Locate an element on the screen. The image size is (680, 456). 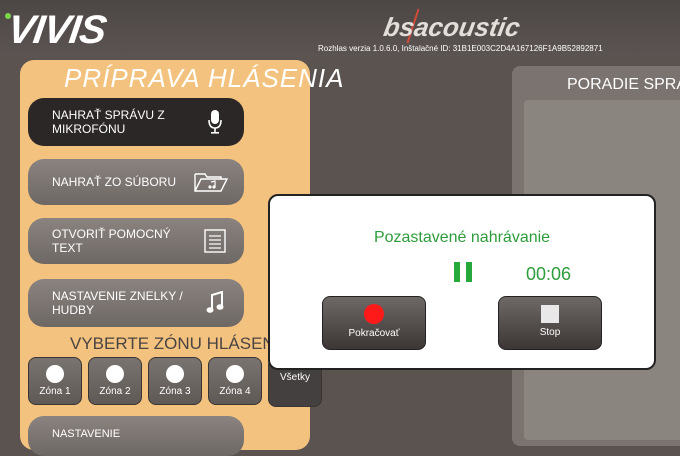
bsacoustic-logo: bsacoustic is located at coordinates (452, 27).